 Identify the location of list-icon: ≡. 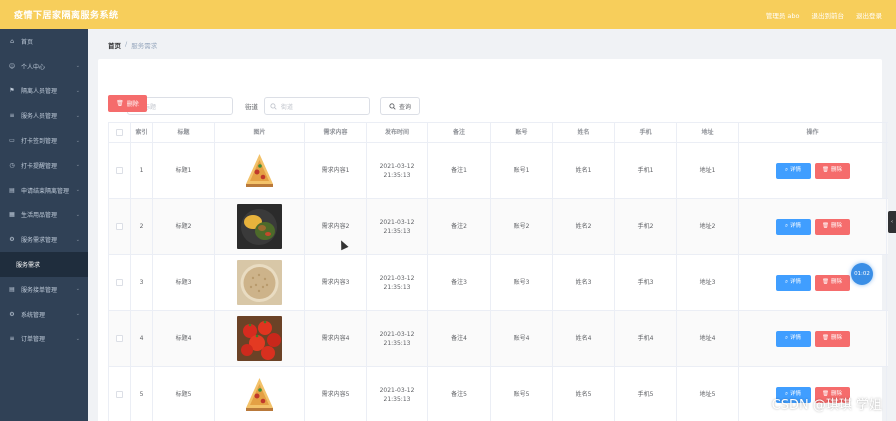
(12, 339).